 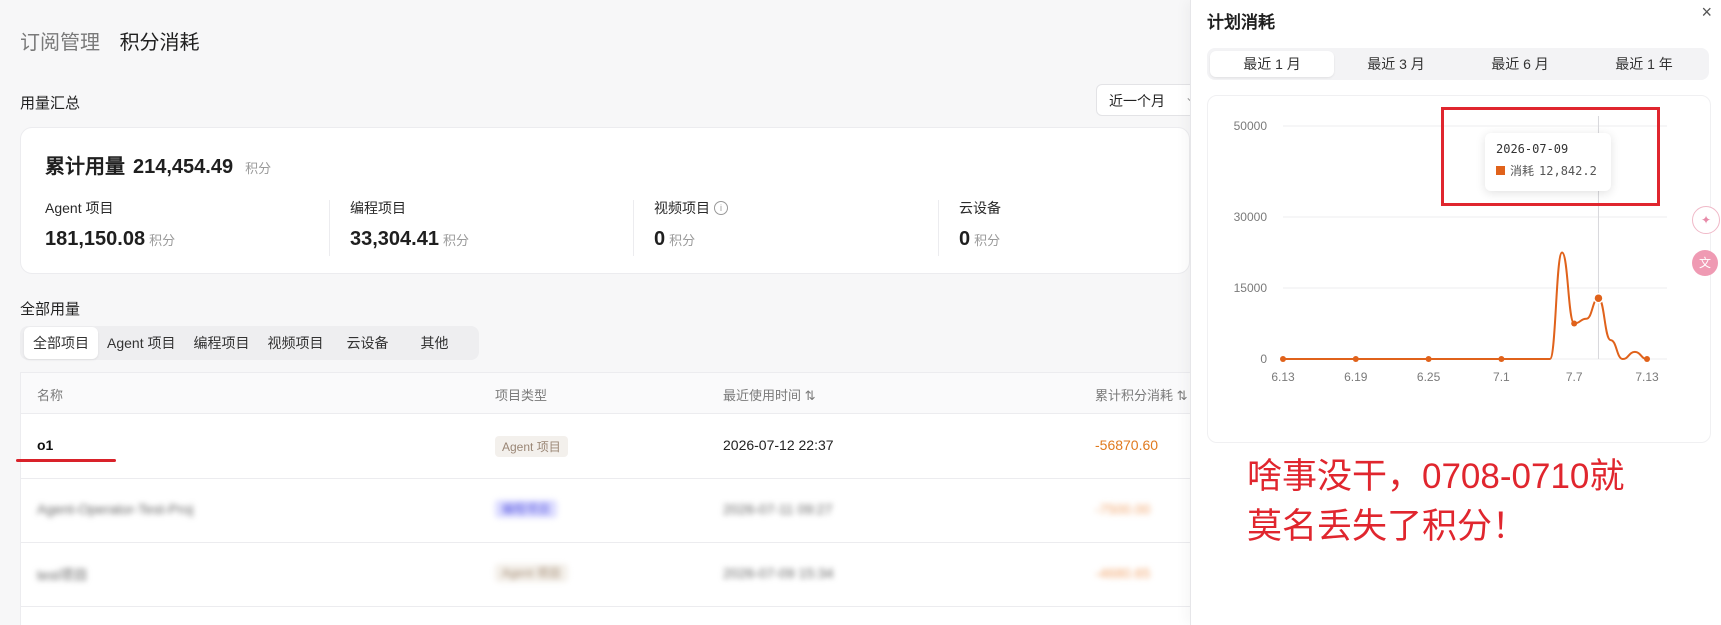 I want to click on metric-label: 编程项目, so click(x=378, y=208).